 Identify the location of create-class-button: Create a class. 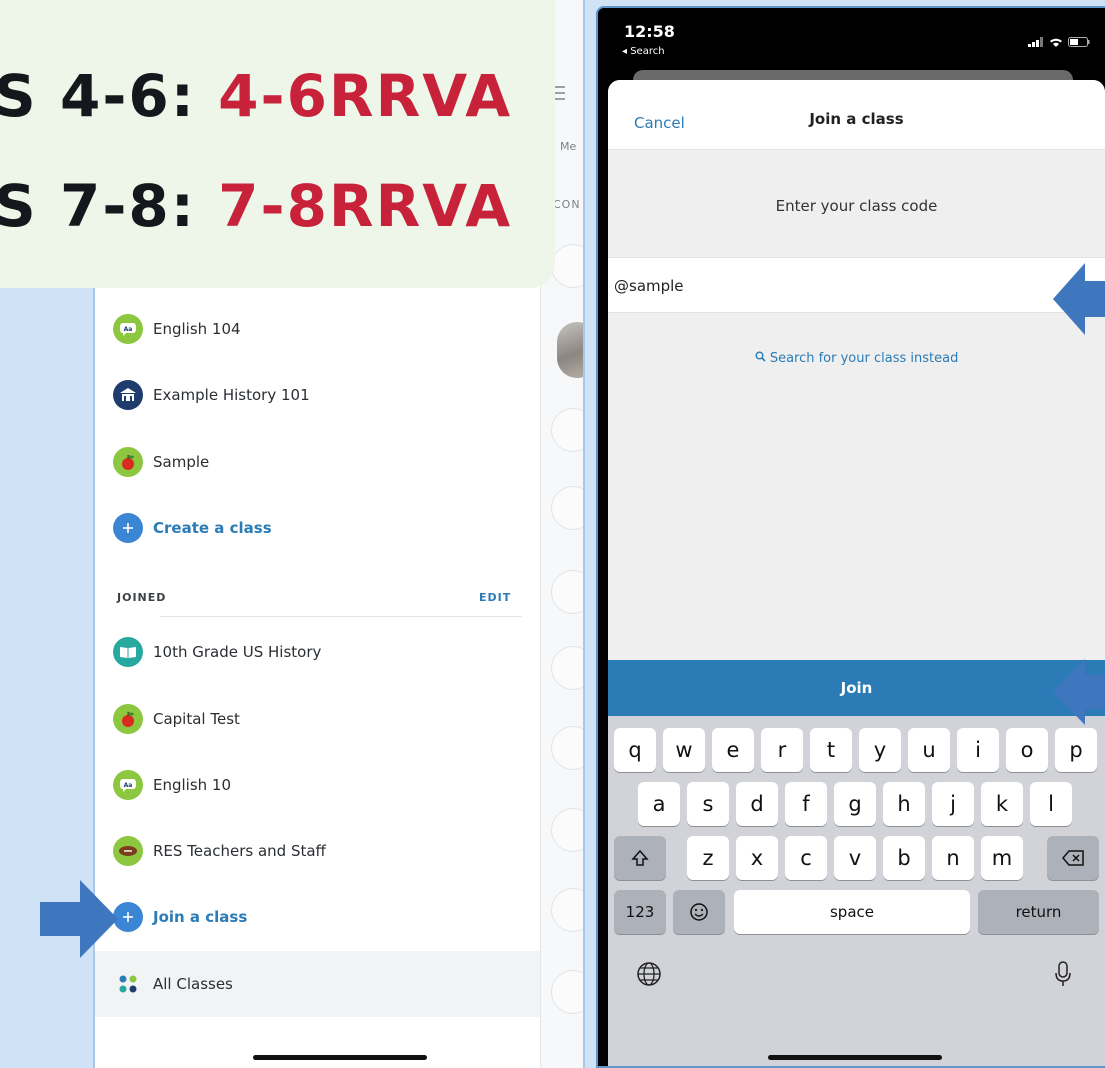
(192, 528).